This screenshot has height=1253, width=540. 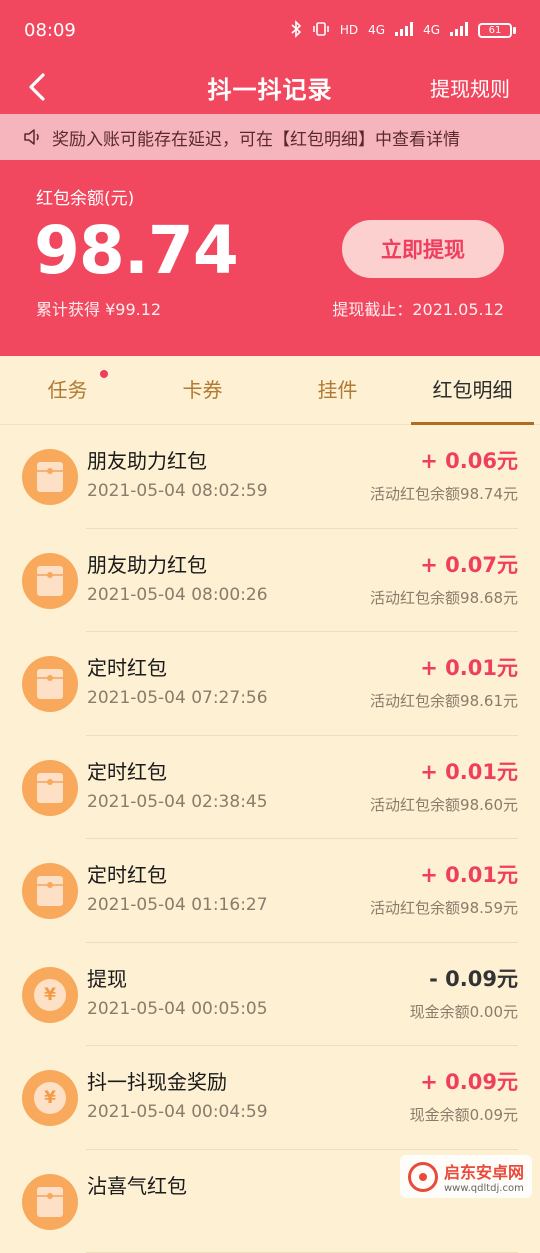 I want to click on record-balance: 活动红包余额98.60元, so click(x=444, y=804).